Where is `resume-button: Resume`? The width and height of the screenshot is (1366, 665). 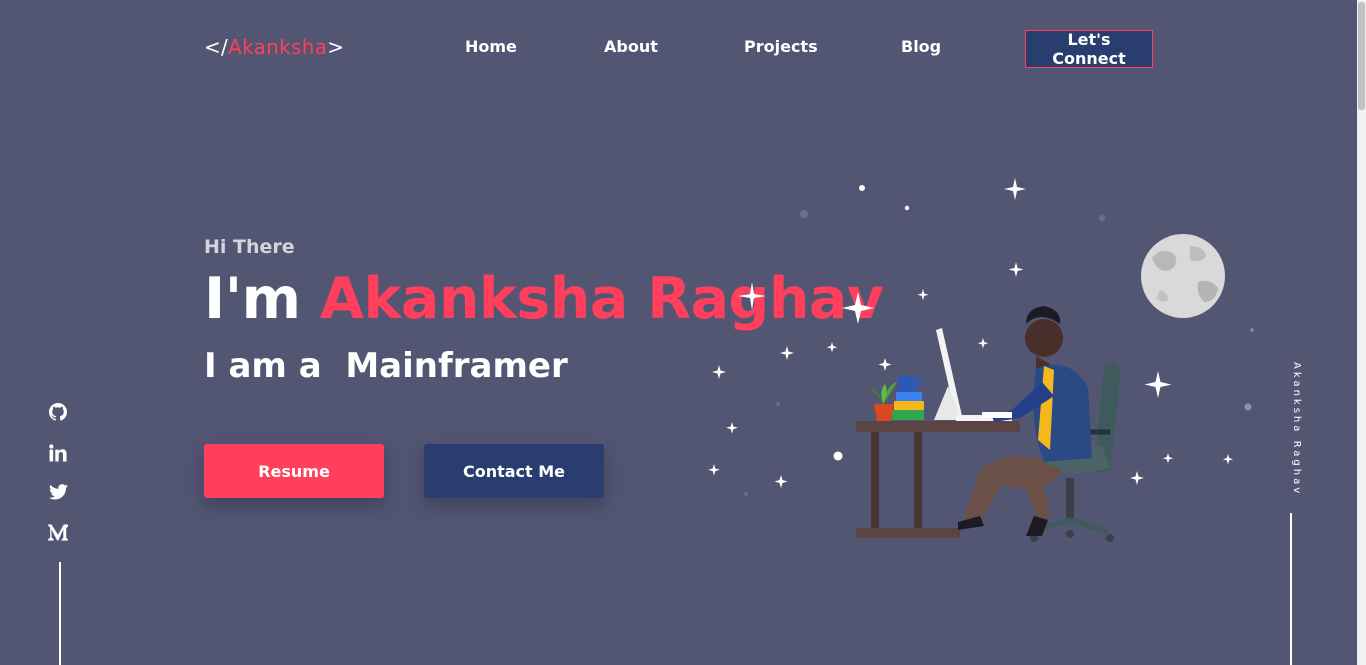 resume-button: Resume is located at coordinates (294, 471).